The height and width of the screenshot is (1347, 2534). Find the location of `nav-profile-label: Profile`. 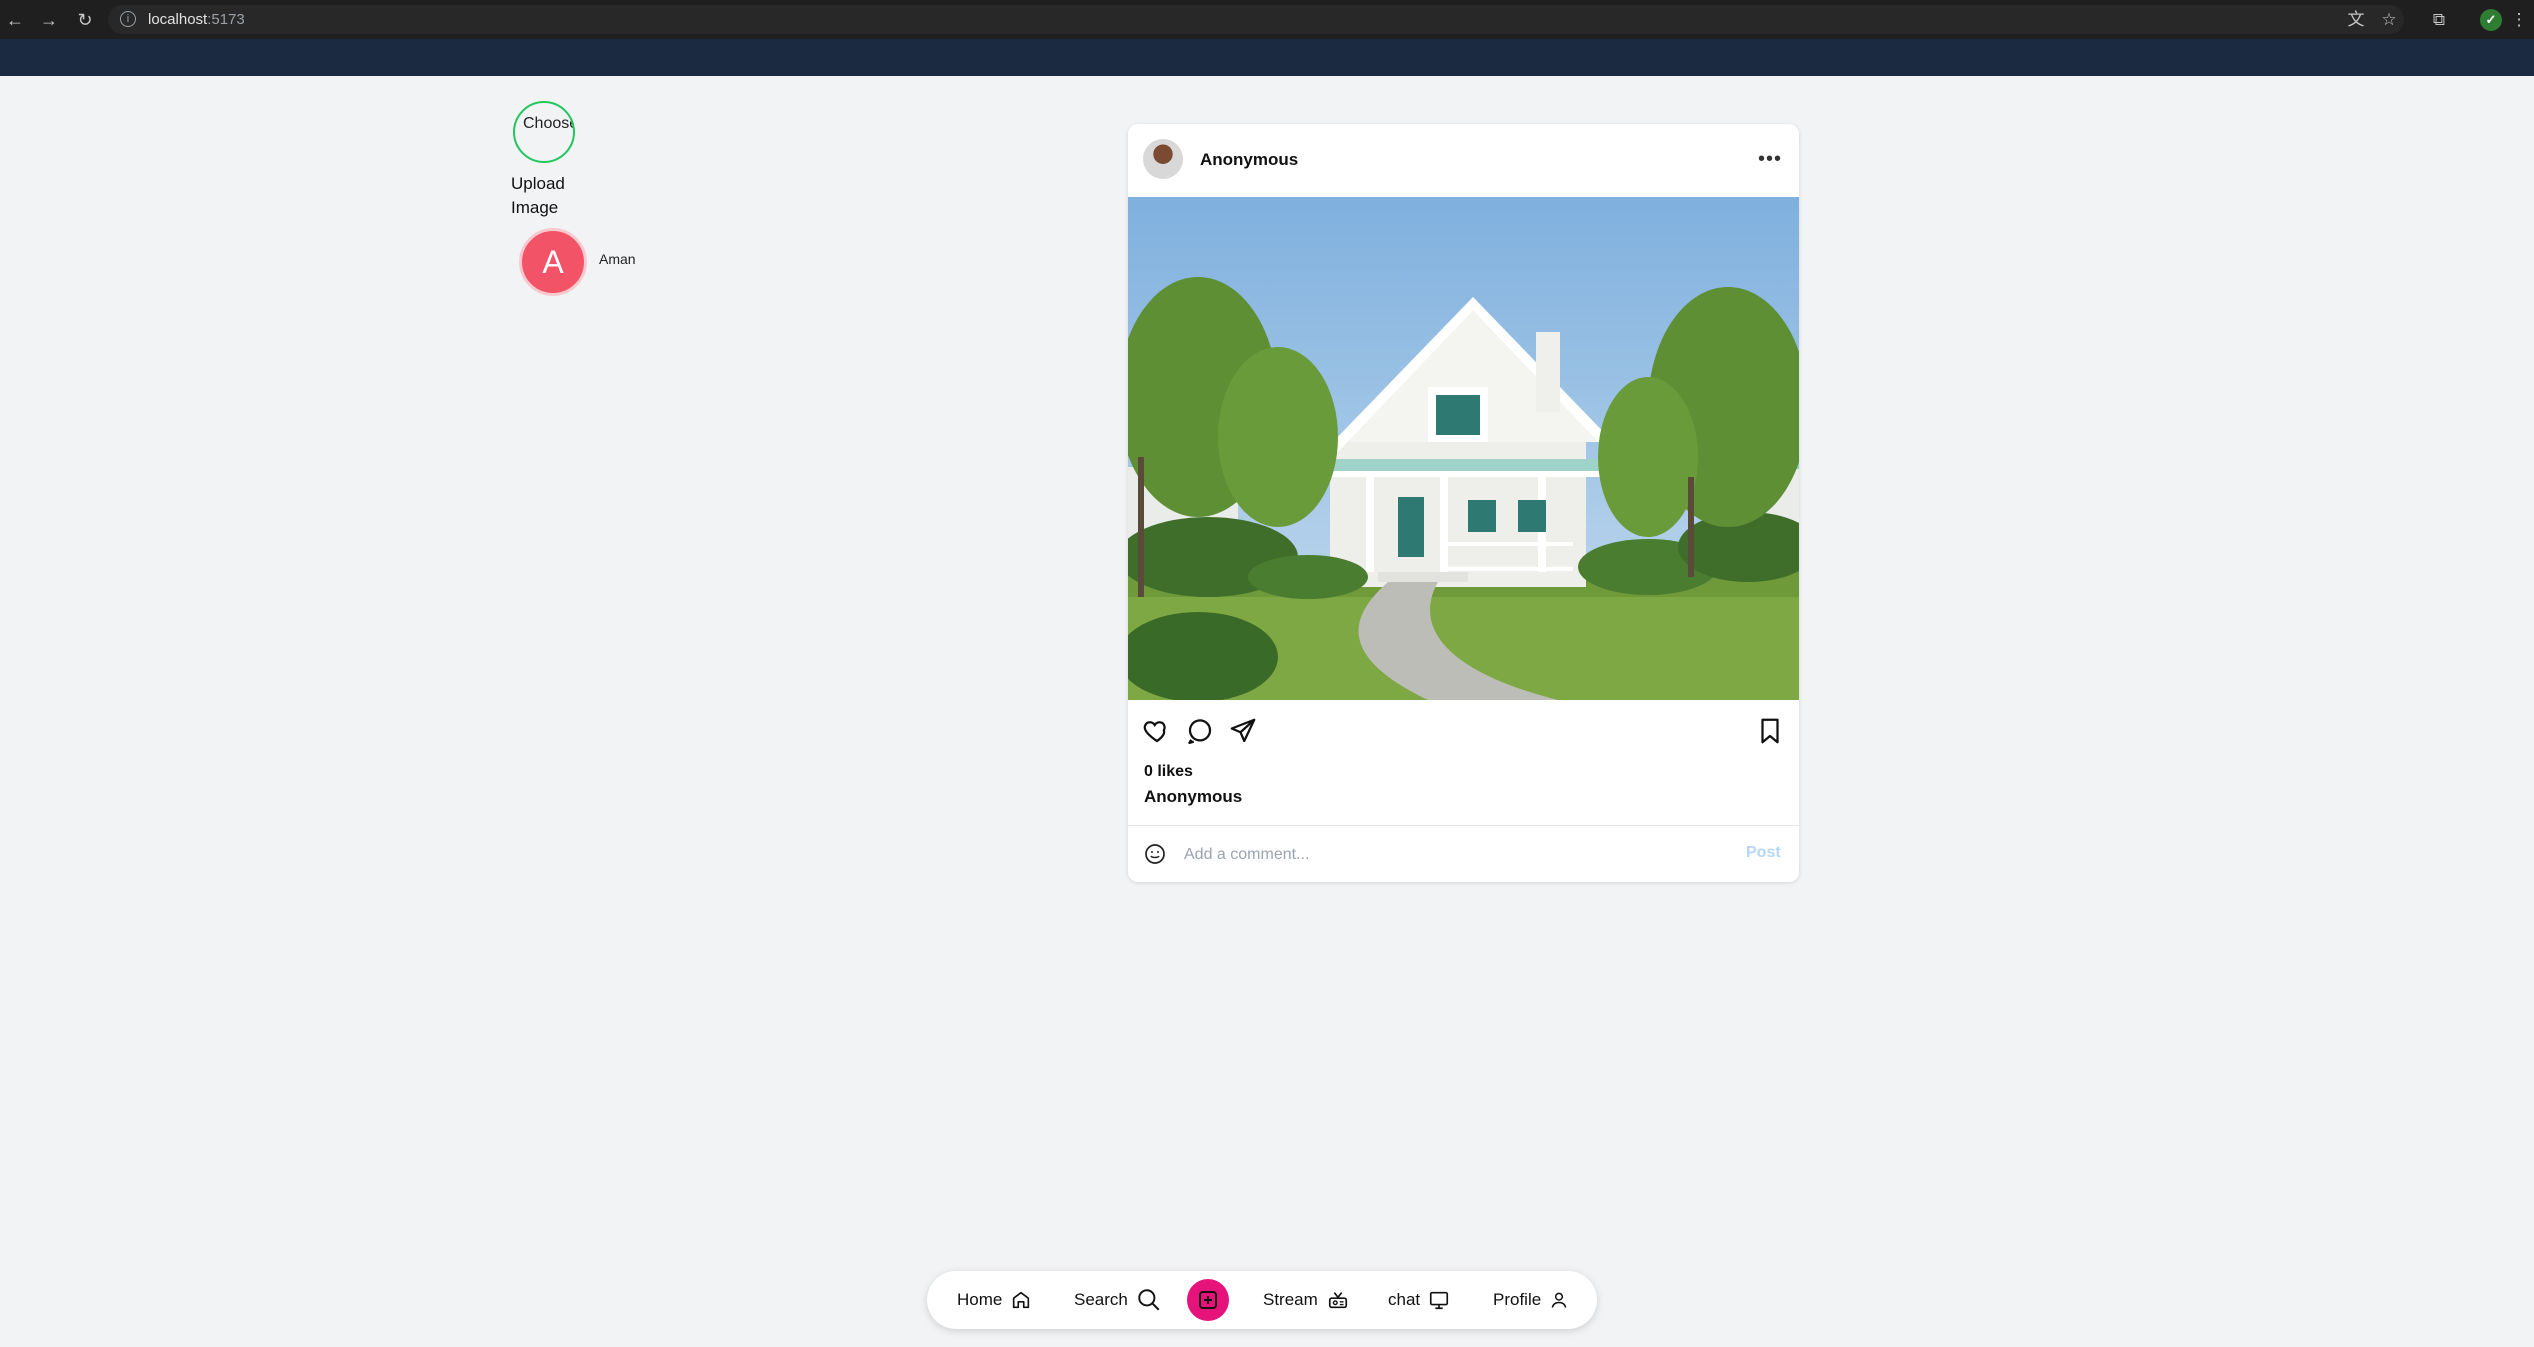

nav-profile-label: Profile is located at coordinates (1517, 1299).